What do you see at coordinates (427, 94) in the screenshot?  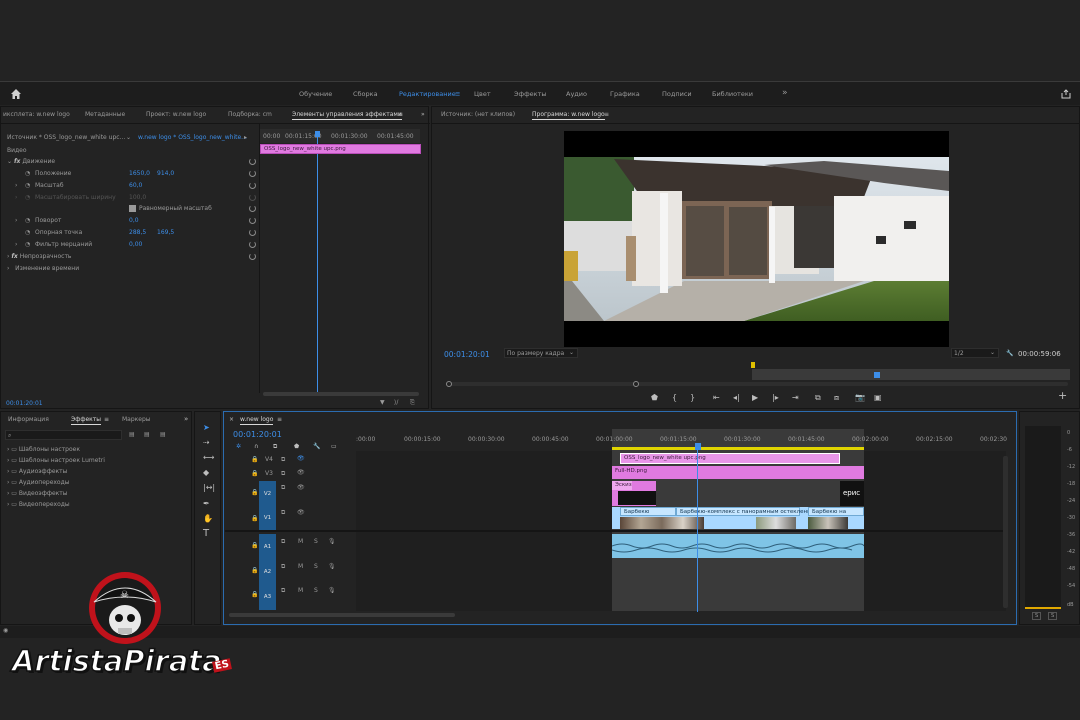 I see `workspace-editing: Редактирование` at bounding box center [427, 94].